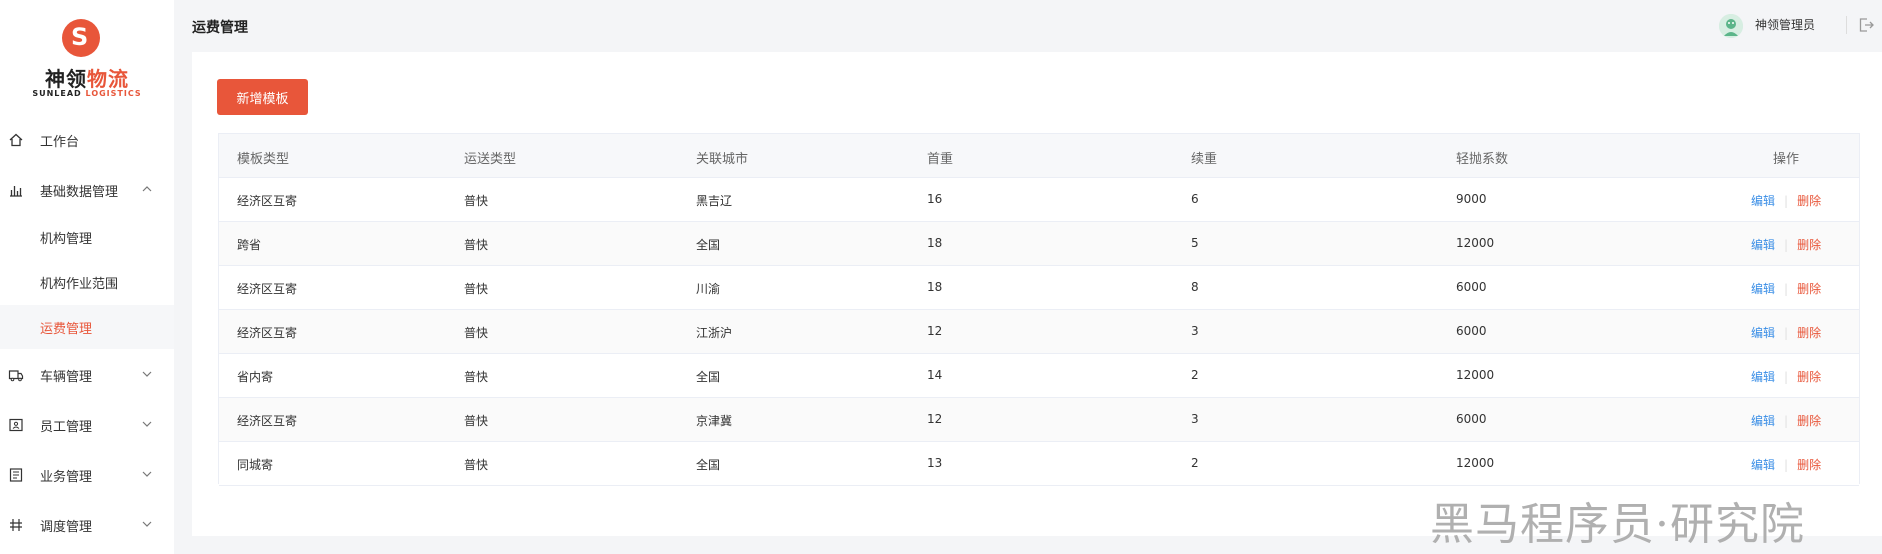 The image size is (1882, 554). What do you see at coordinates (79, 192) in the screenshot?
I see `sidebar-item-label: 基础数据管理` at bounding box center [79, 192].